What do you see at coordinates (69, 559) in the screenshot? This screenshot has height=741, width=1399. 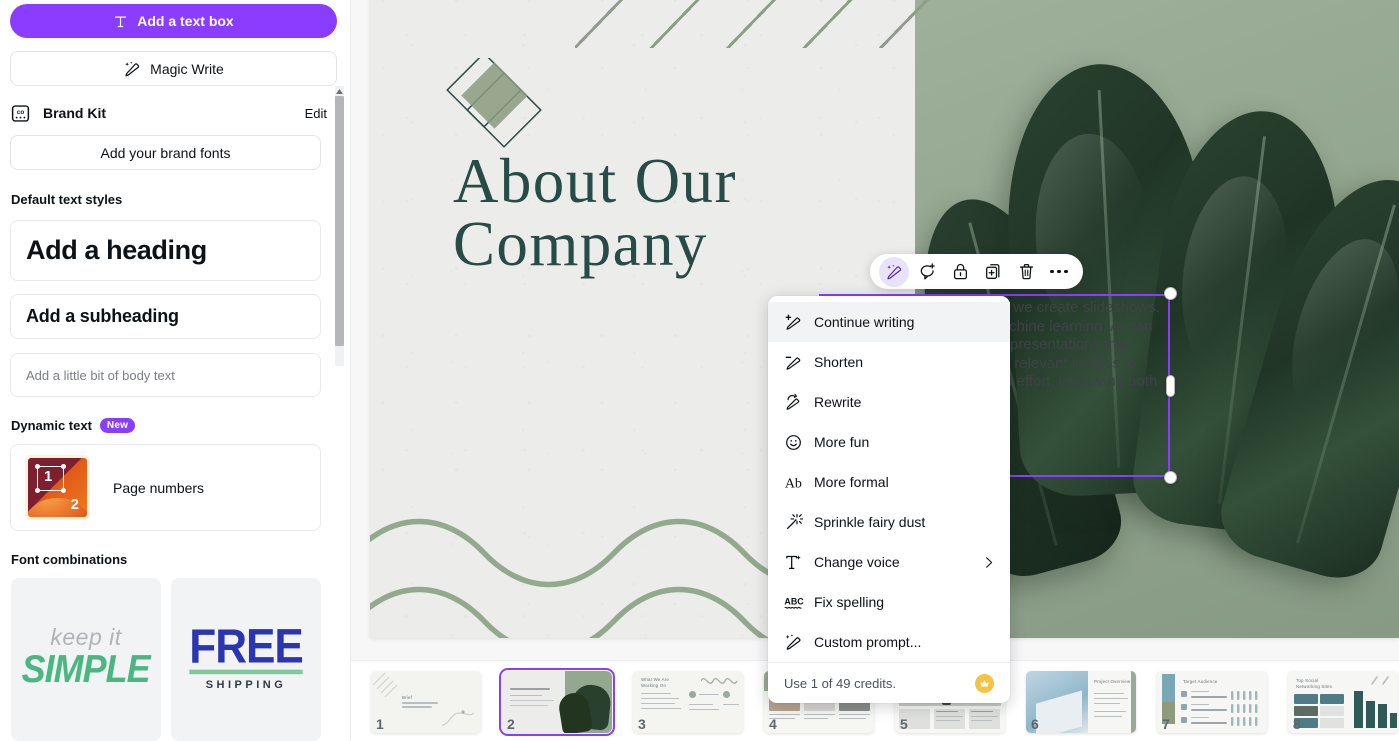 I see `font-combinations-heading: Font combinations` at bounding box center [69, 559].